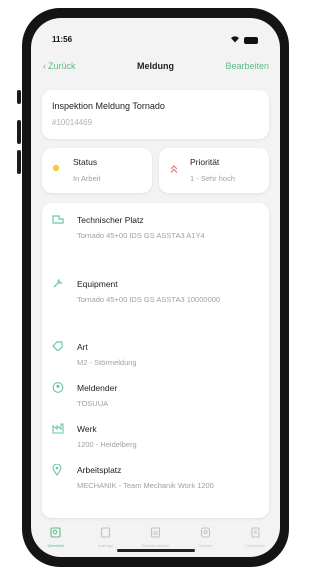  Describe the element at coordinates (97, 170) in the screenshot. I see `status-card: Status In Arbeit` at that location.